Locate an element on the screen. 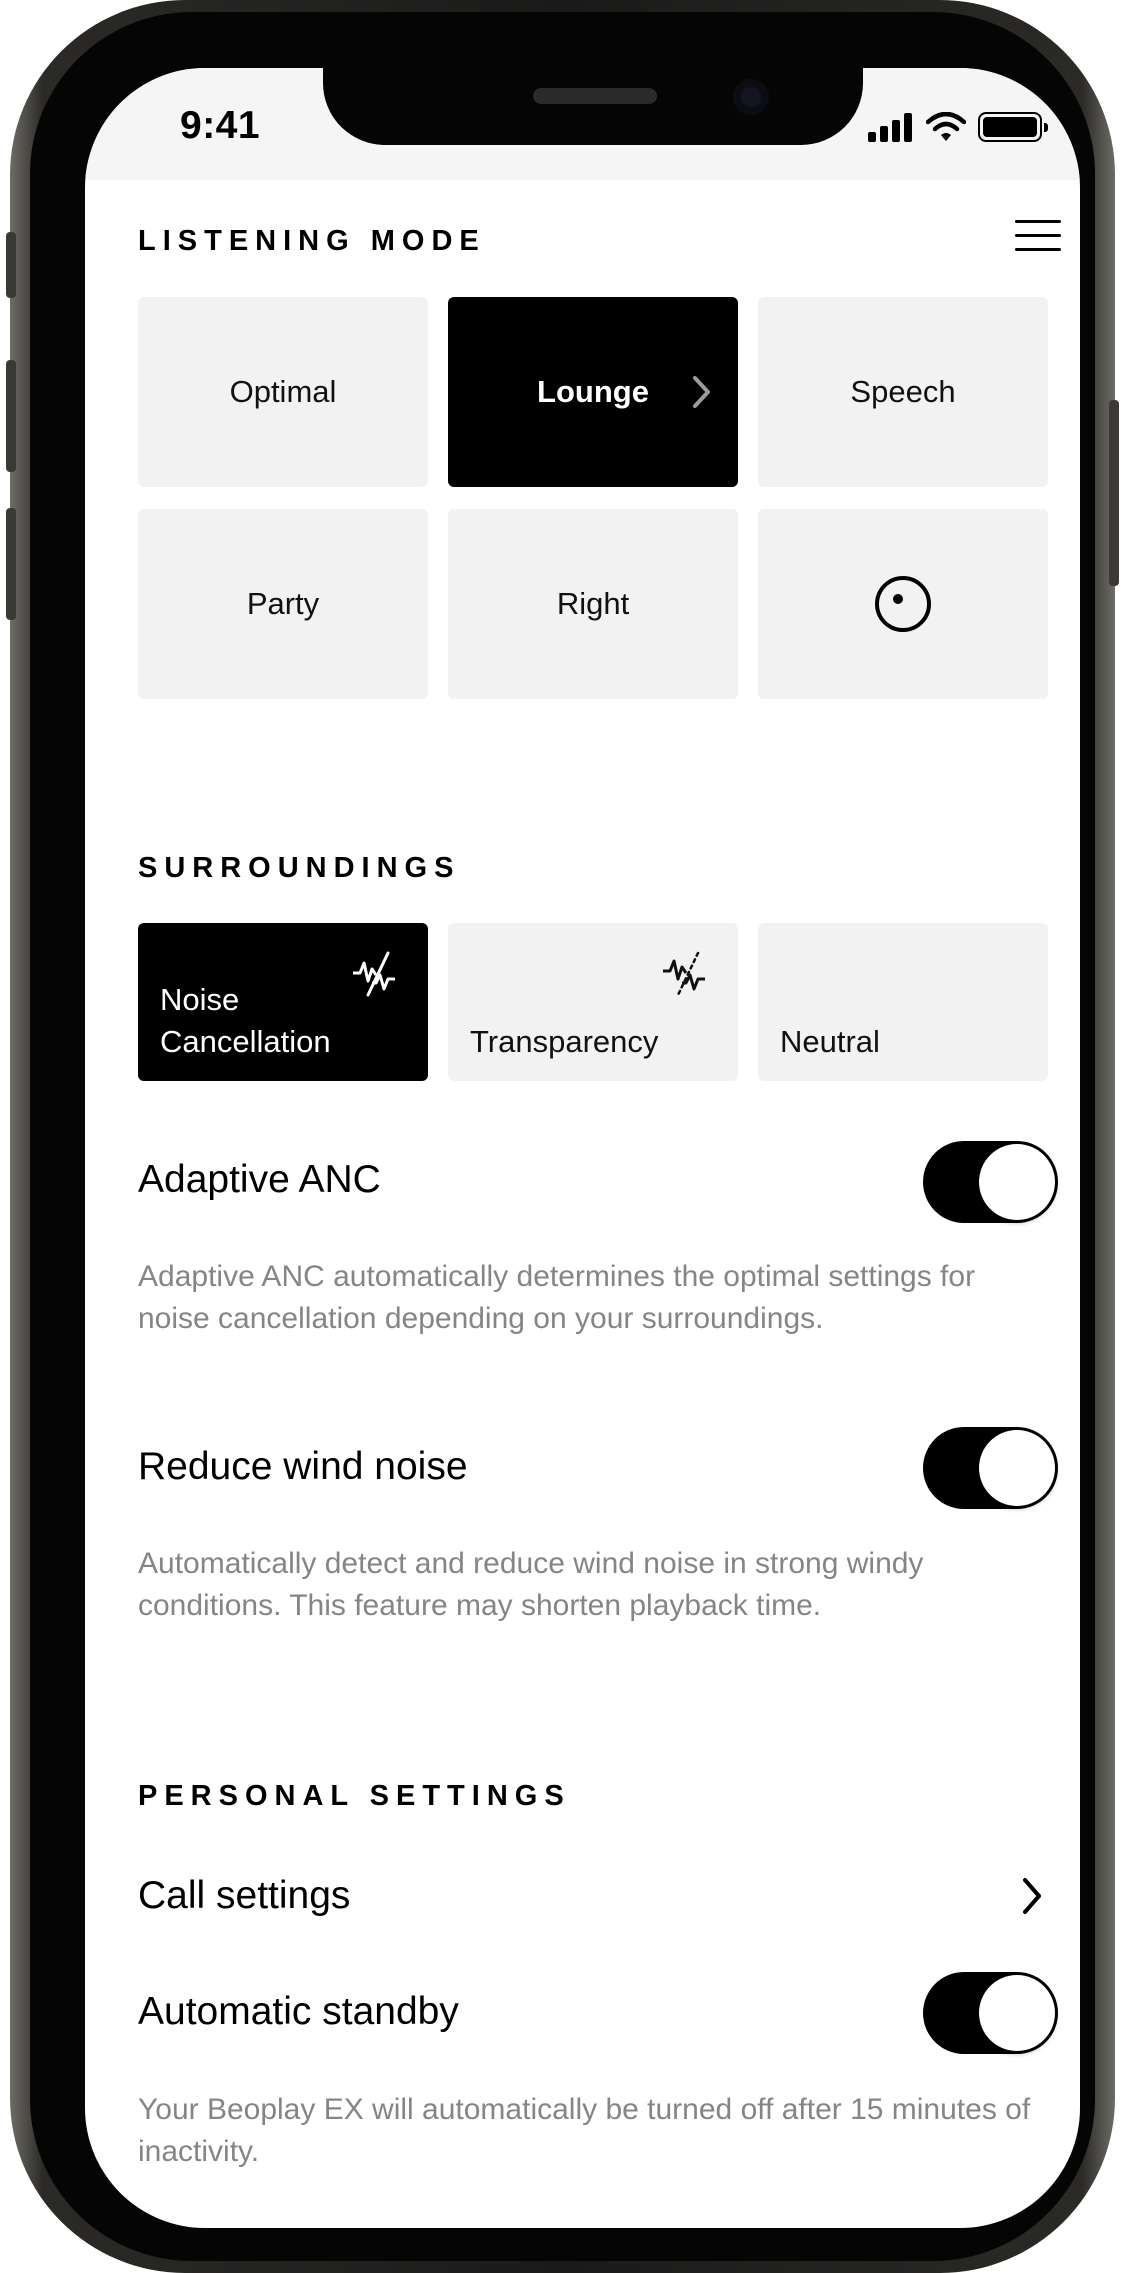  automatic-standby-toggle is located at coordinates (990, 2013).